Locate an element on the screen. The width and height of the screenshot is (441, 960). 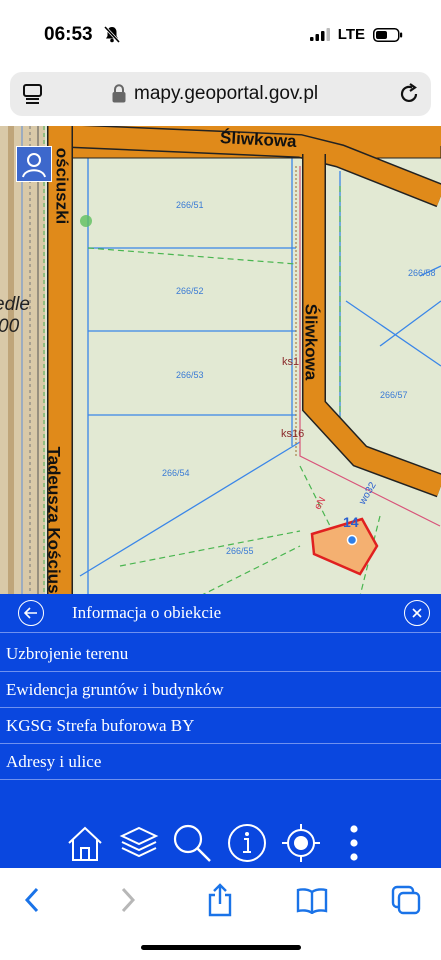
arrow-left-icon is located at coordinates (30, 613).